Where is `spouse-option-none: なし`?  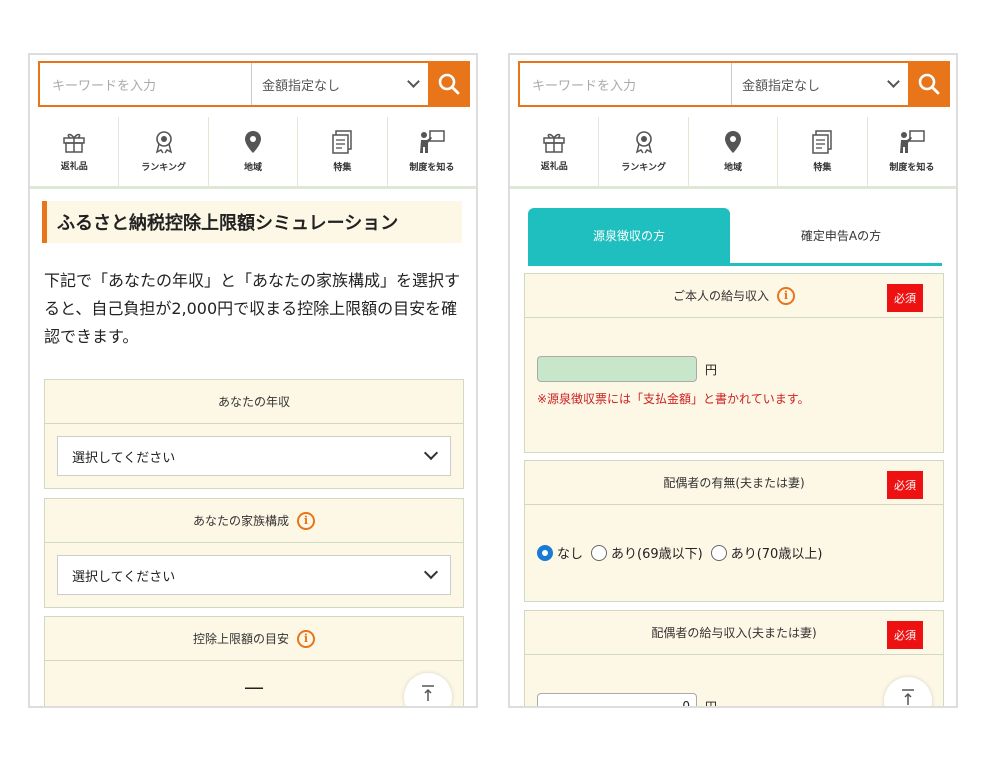 spouse-option-none: なし is located at coordinates (560, 552).